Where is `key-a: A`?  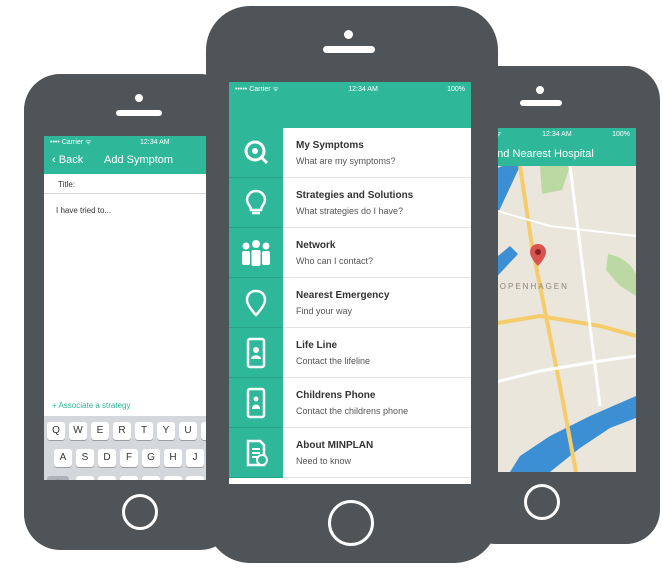
key-a: A is located at coordinates (63, 458).